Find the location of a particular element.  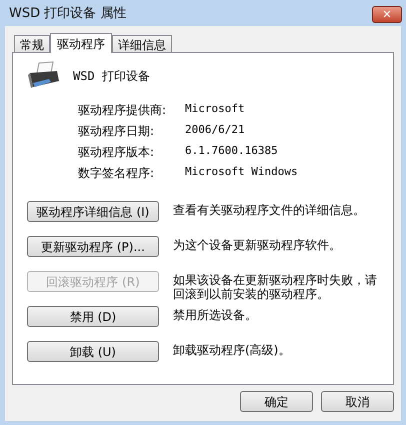

action-description: 禁用所选设备。 is located at coordinates (215, 314).